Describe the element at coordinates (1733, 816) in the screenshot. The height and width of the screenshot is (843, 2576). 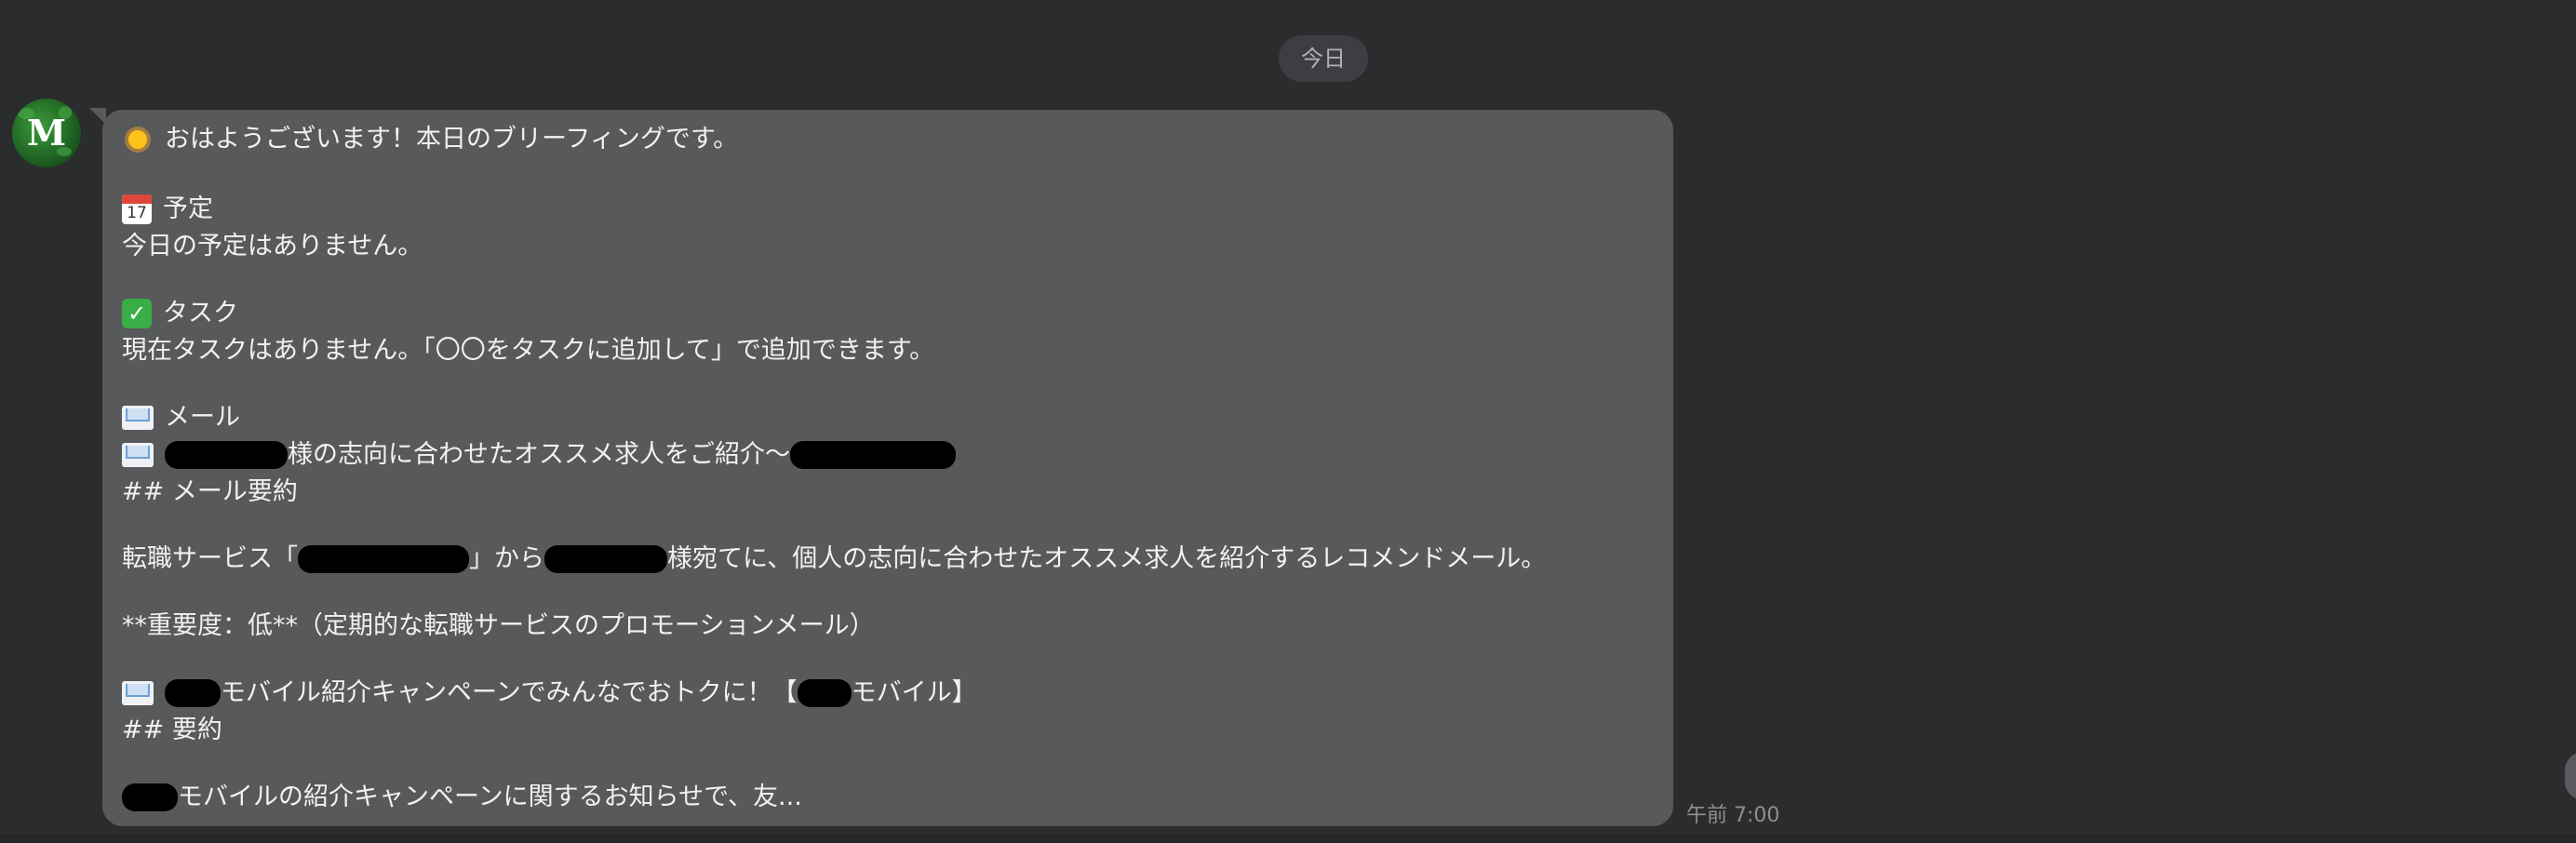
I see `message-timestamp: 午前 7:00` at that location.